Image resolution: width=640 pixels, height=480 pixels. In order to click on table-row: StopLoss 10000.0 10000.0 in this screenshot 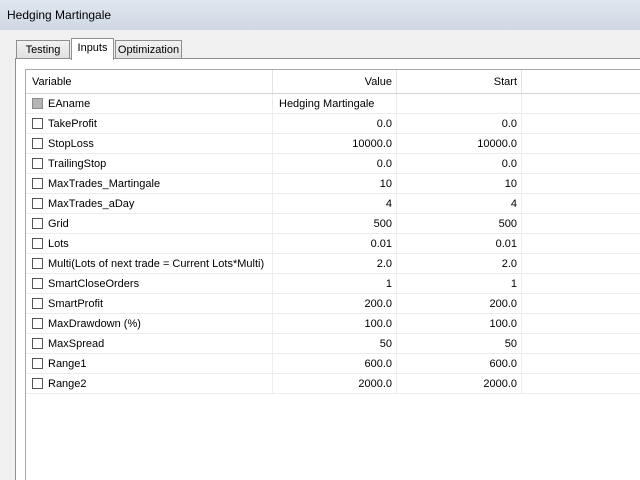, I will do `click(333, 144)`.